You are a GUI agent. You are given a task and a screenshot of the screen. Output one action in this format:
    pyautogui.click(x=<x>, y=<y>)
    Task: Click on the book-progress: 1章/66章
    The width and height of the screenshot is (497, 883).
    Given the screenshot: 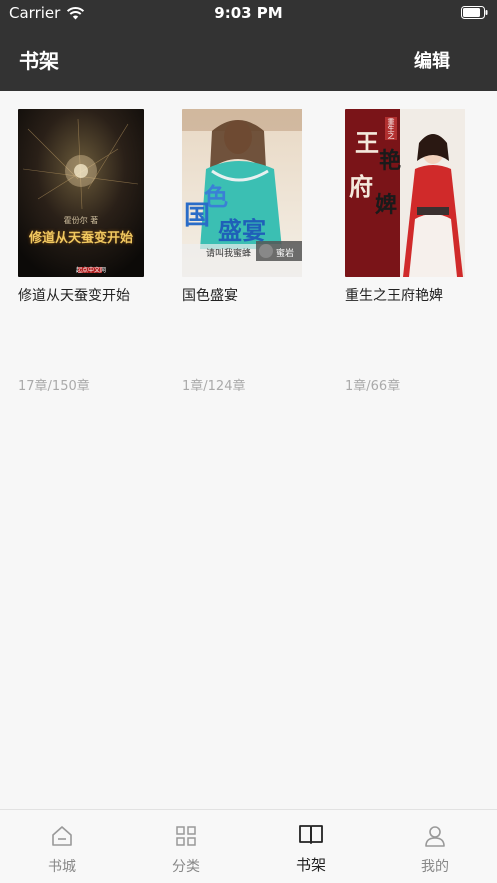 What is the action you would take?
    pyautogui.click(x=373, y=386)
    